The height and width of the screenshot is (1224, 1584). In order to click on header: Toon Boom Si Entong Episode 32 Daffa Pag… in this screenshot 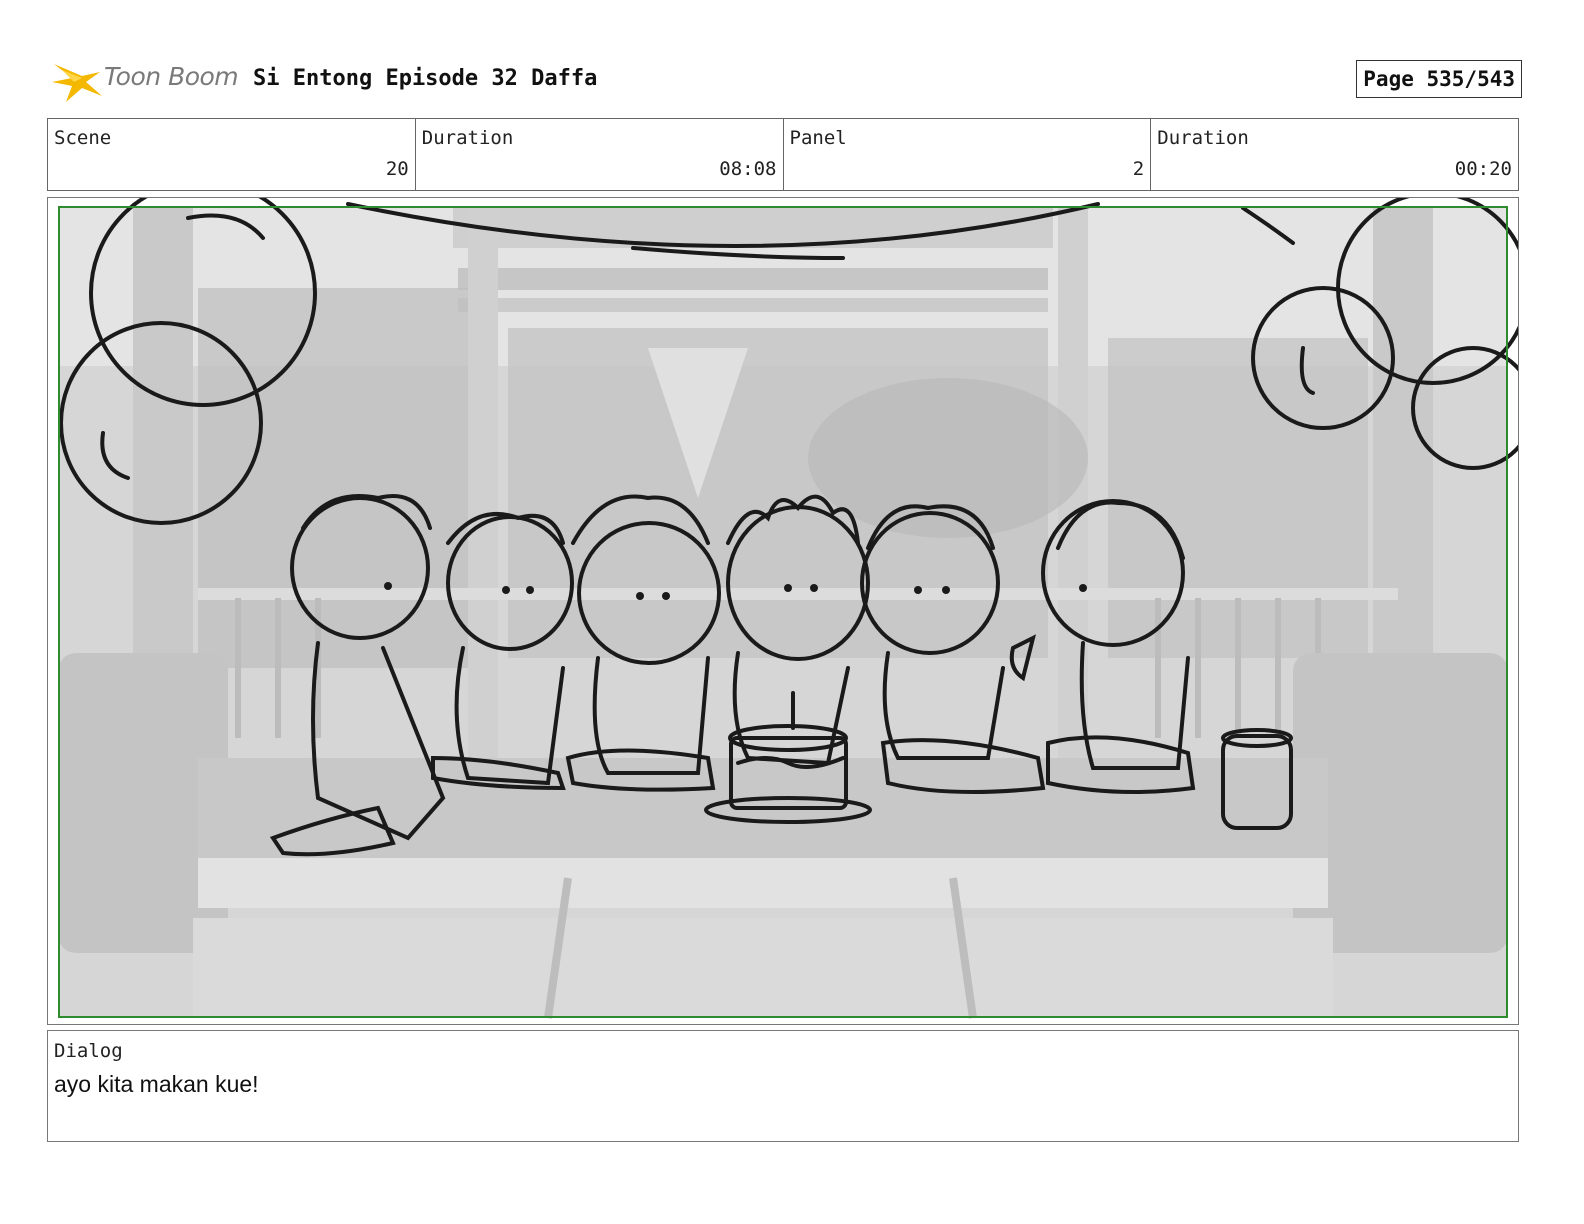, I will do `click(787, 81)`.